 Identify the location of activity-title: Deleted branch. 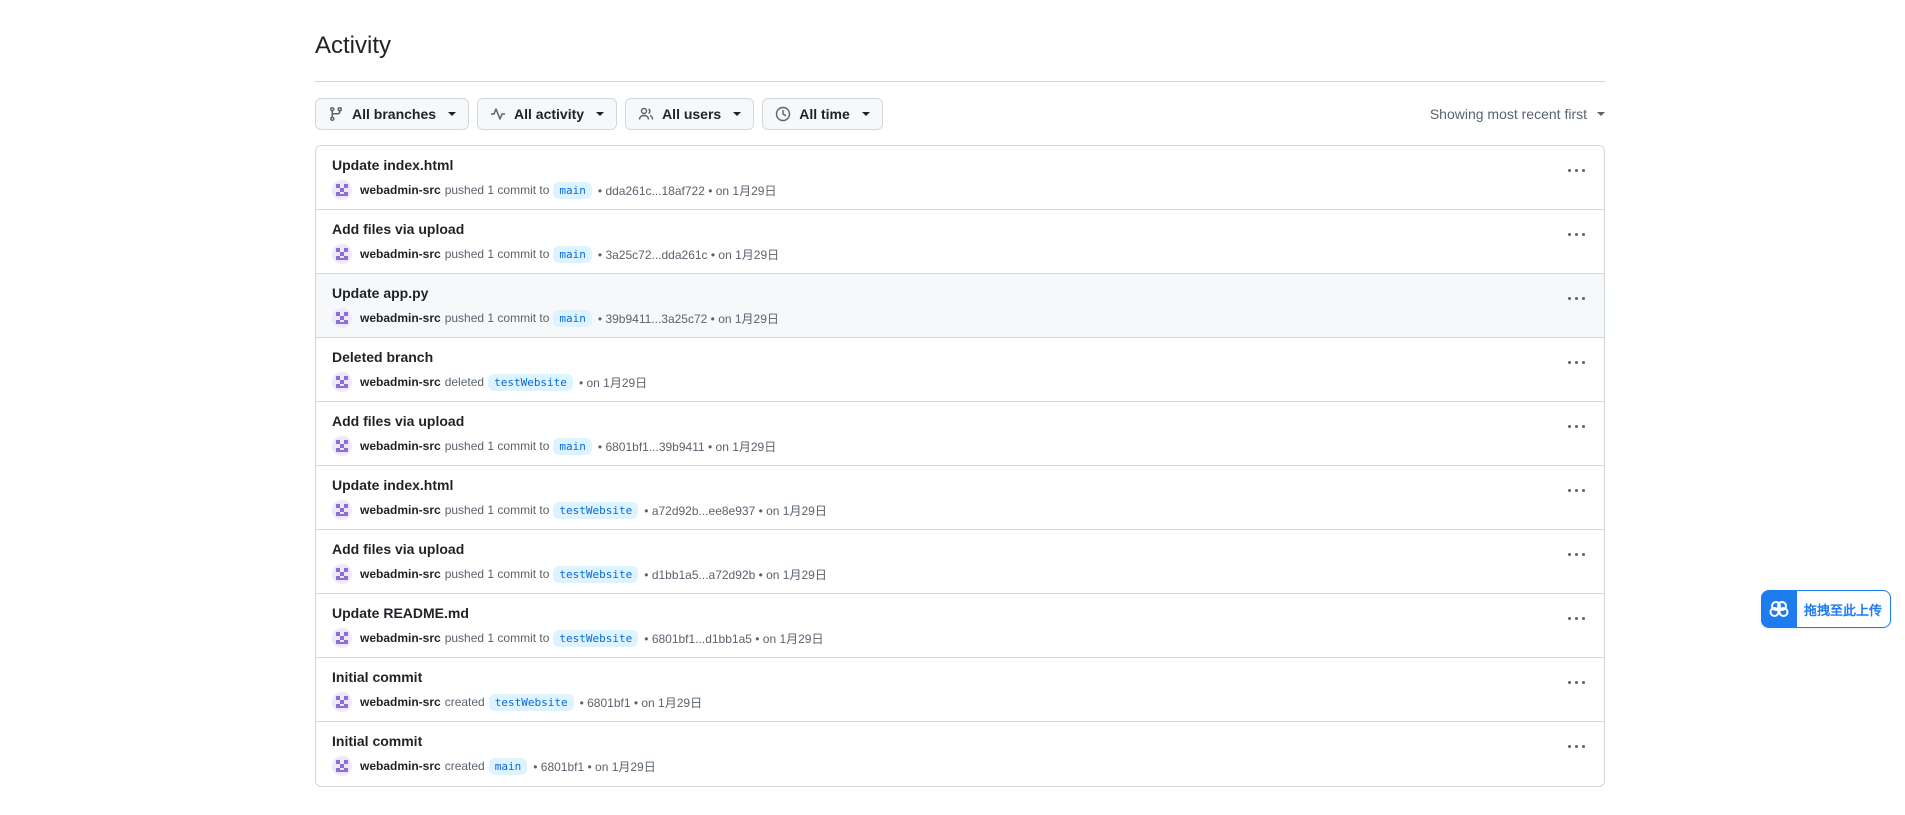
(382, 357).